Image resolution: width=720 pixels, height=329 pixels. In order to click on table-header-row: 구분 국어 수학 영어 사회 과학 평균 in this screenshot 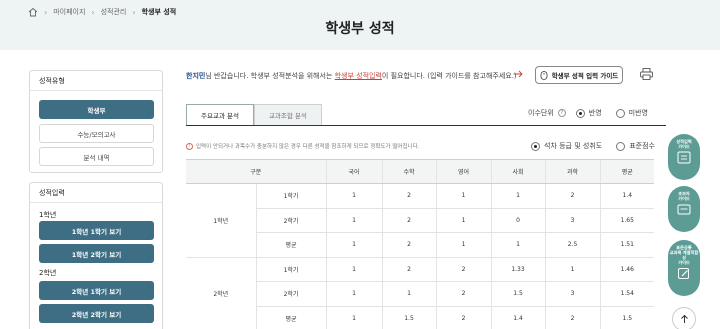, I will do `click(420, 171)`.